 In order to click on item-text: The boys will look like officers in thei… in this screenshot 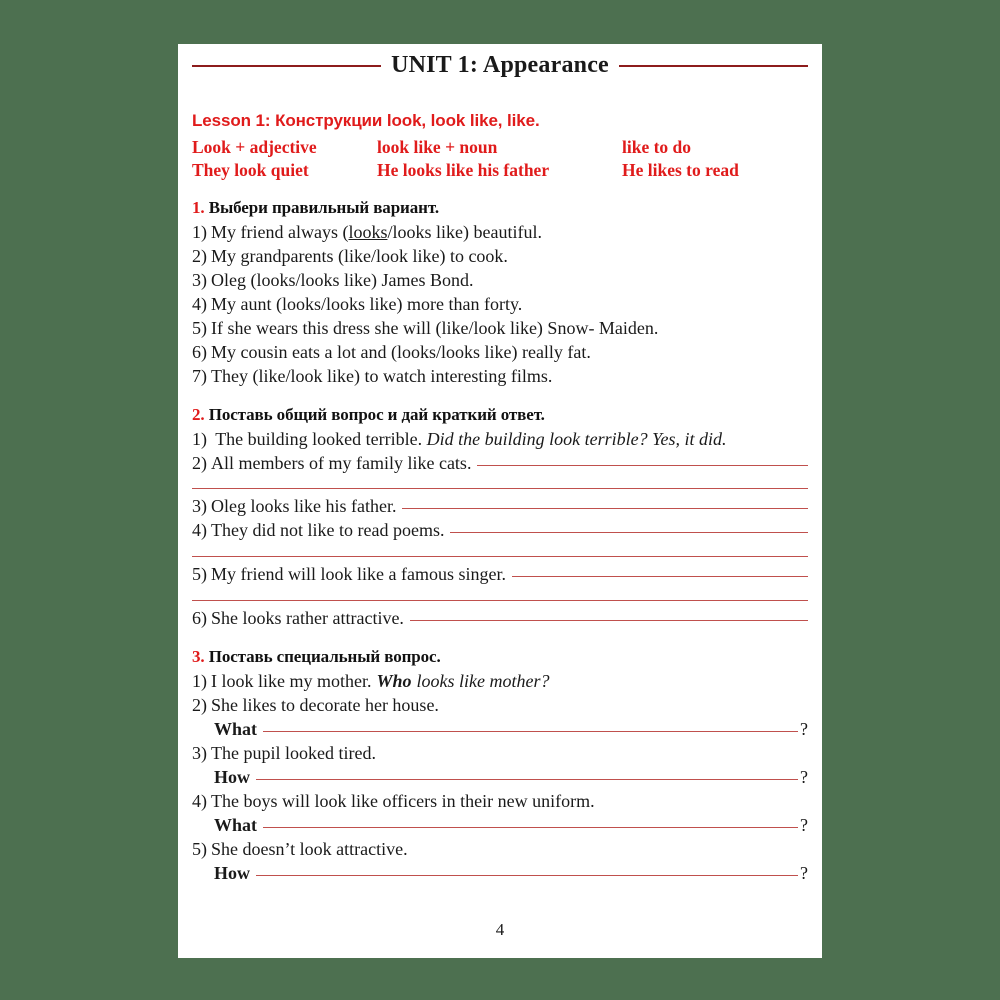, I will do `click(403, 800)`.